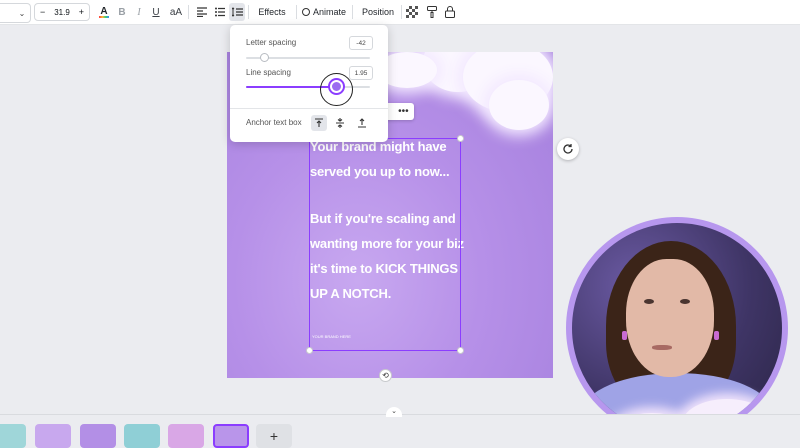  I want to click on resize-handle-bottom-left, so click(309, 350).